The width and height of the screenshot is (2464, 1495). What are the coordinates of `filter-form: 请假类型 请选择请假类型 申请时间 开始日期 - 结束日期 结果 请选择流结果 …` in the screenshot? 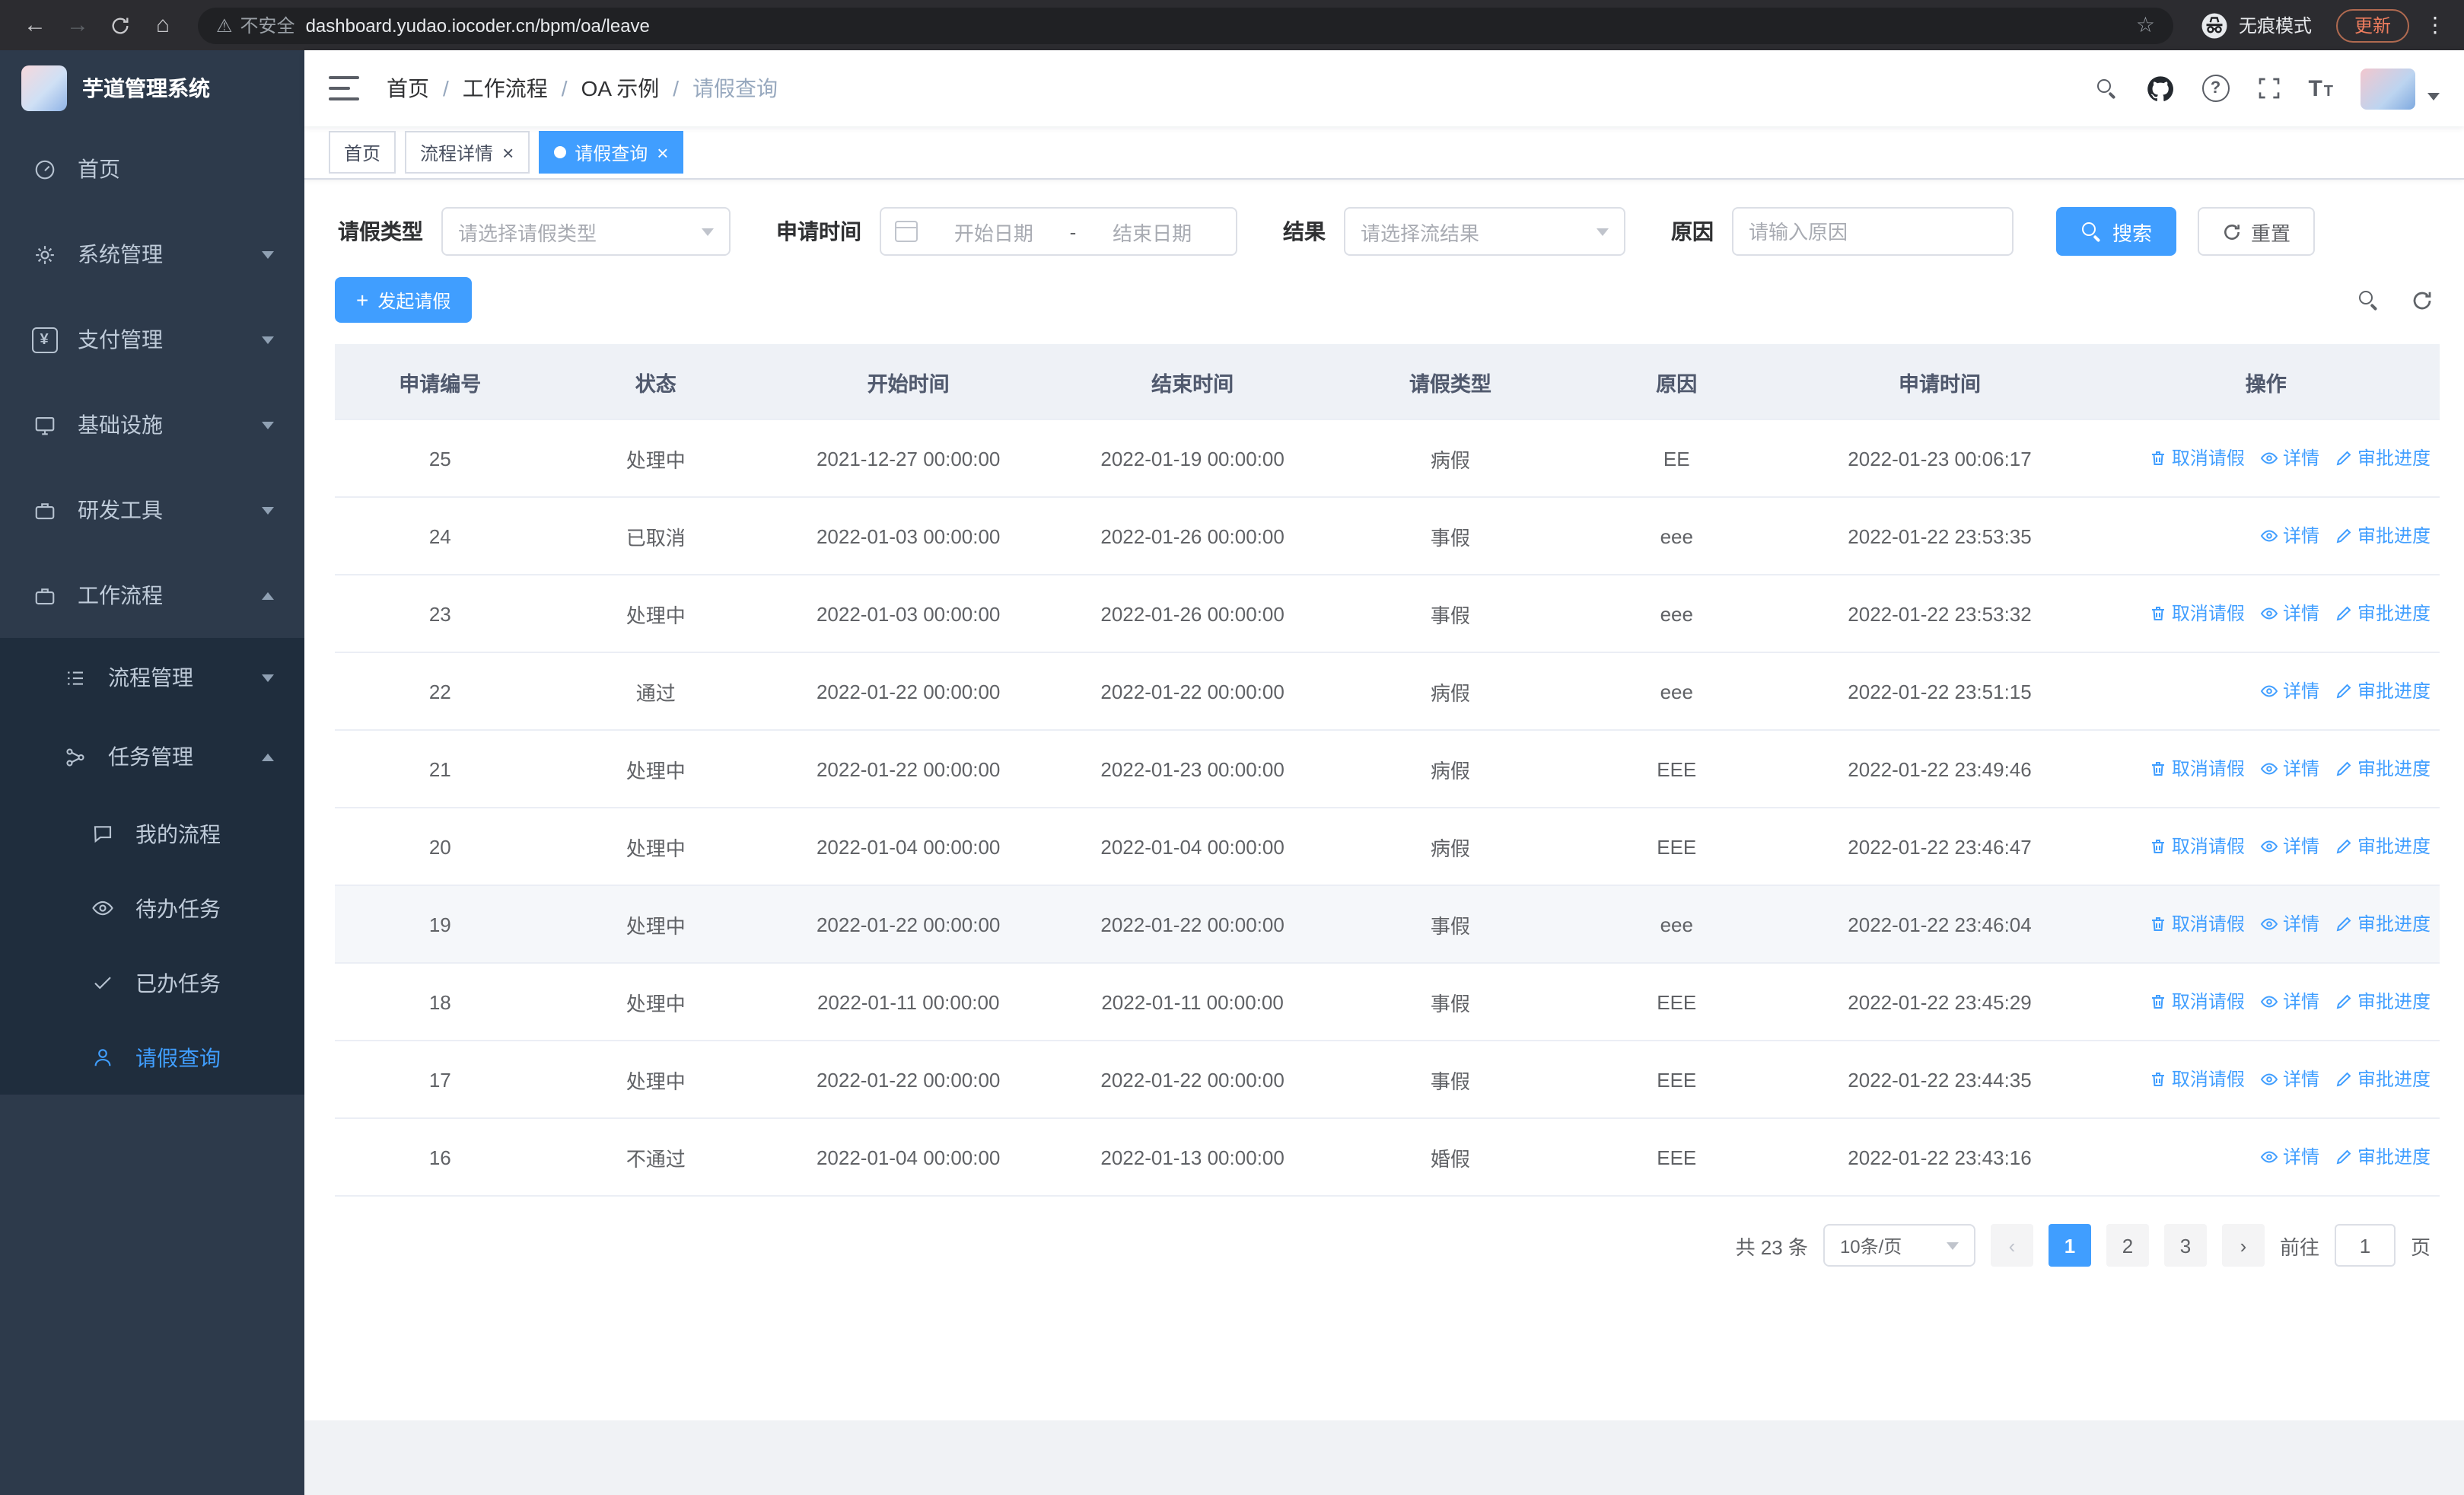 It's located at (1387, 234).